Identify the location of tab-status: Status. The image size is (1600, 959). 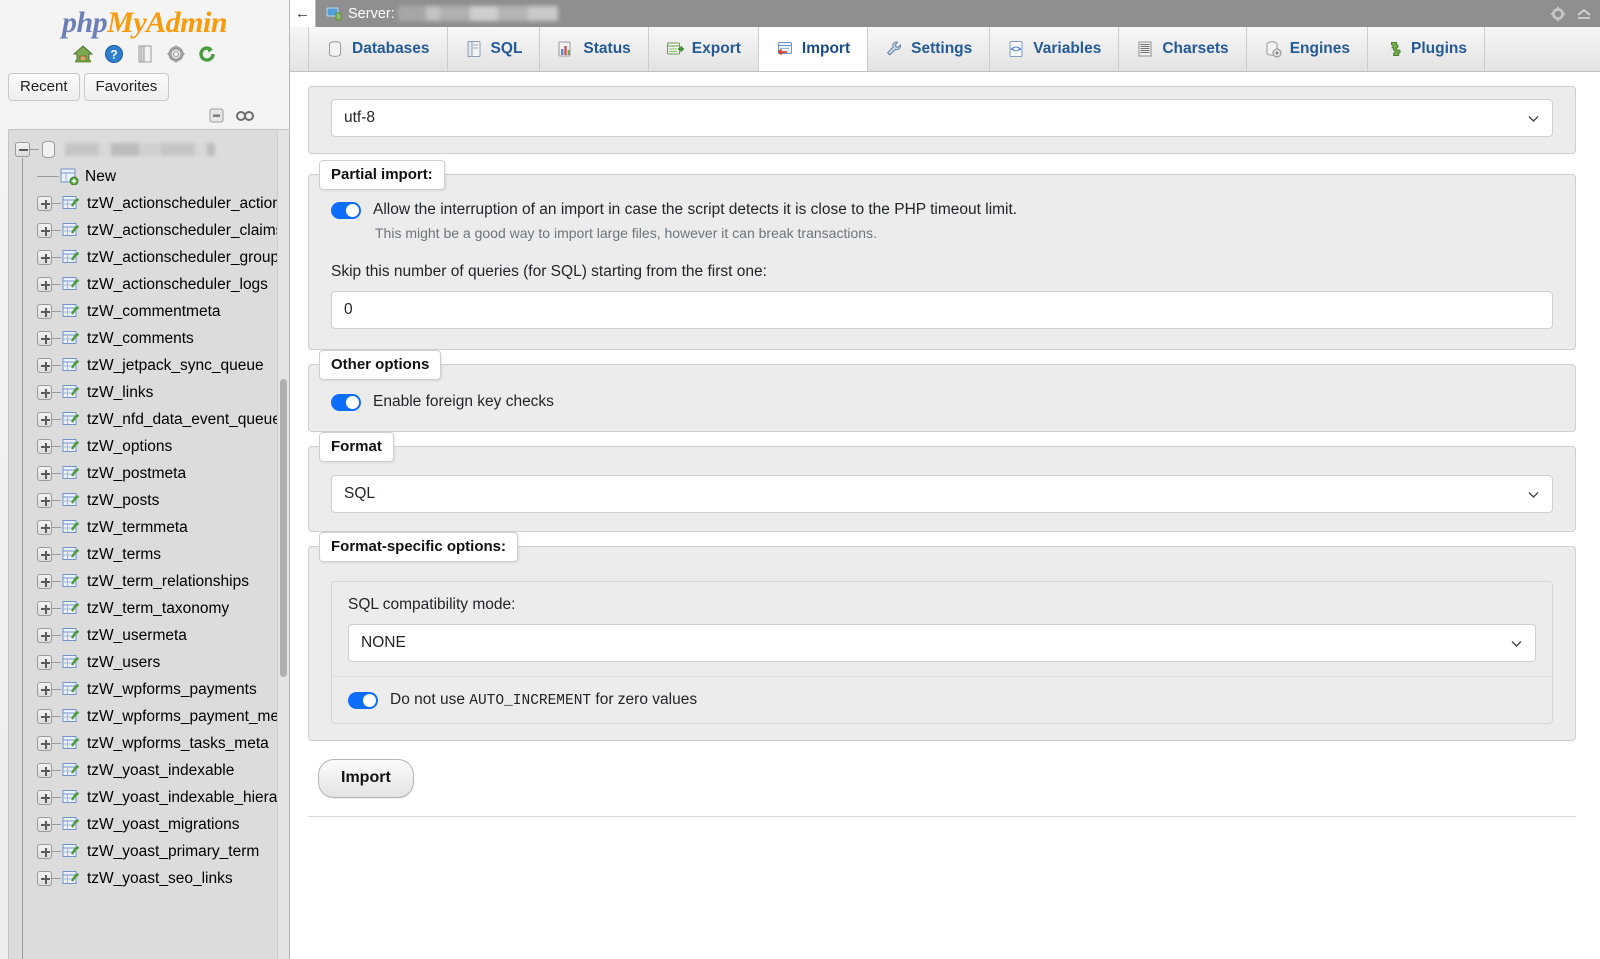
(594, 49).